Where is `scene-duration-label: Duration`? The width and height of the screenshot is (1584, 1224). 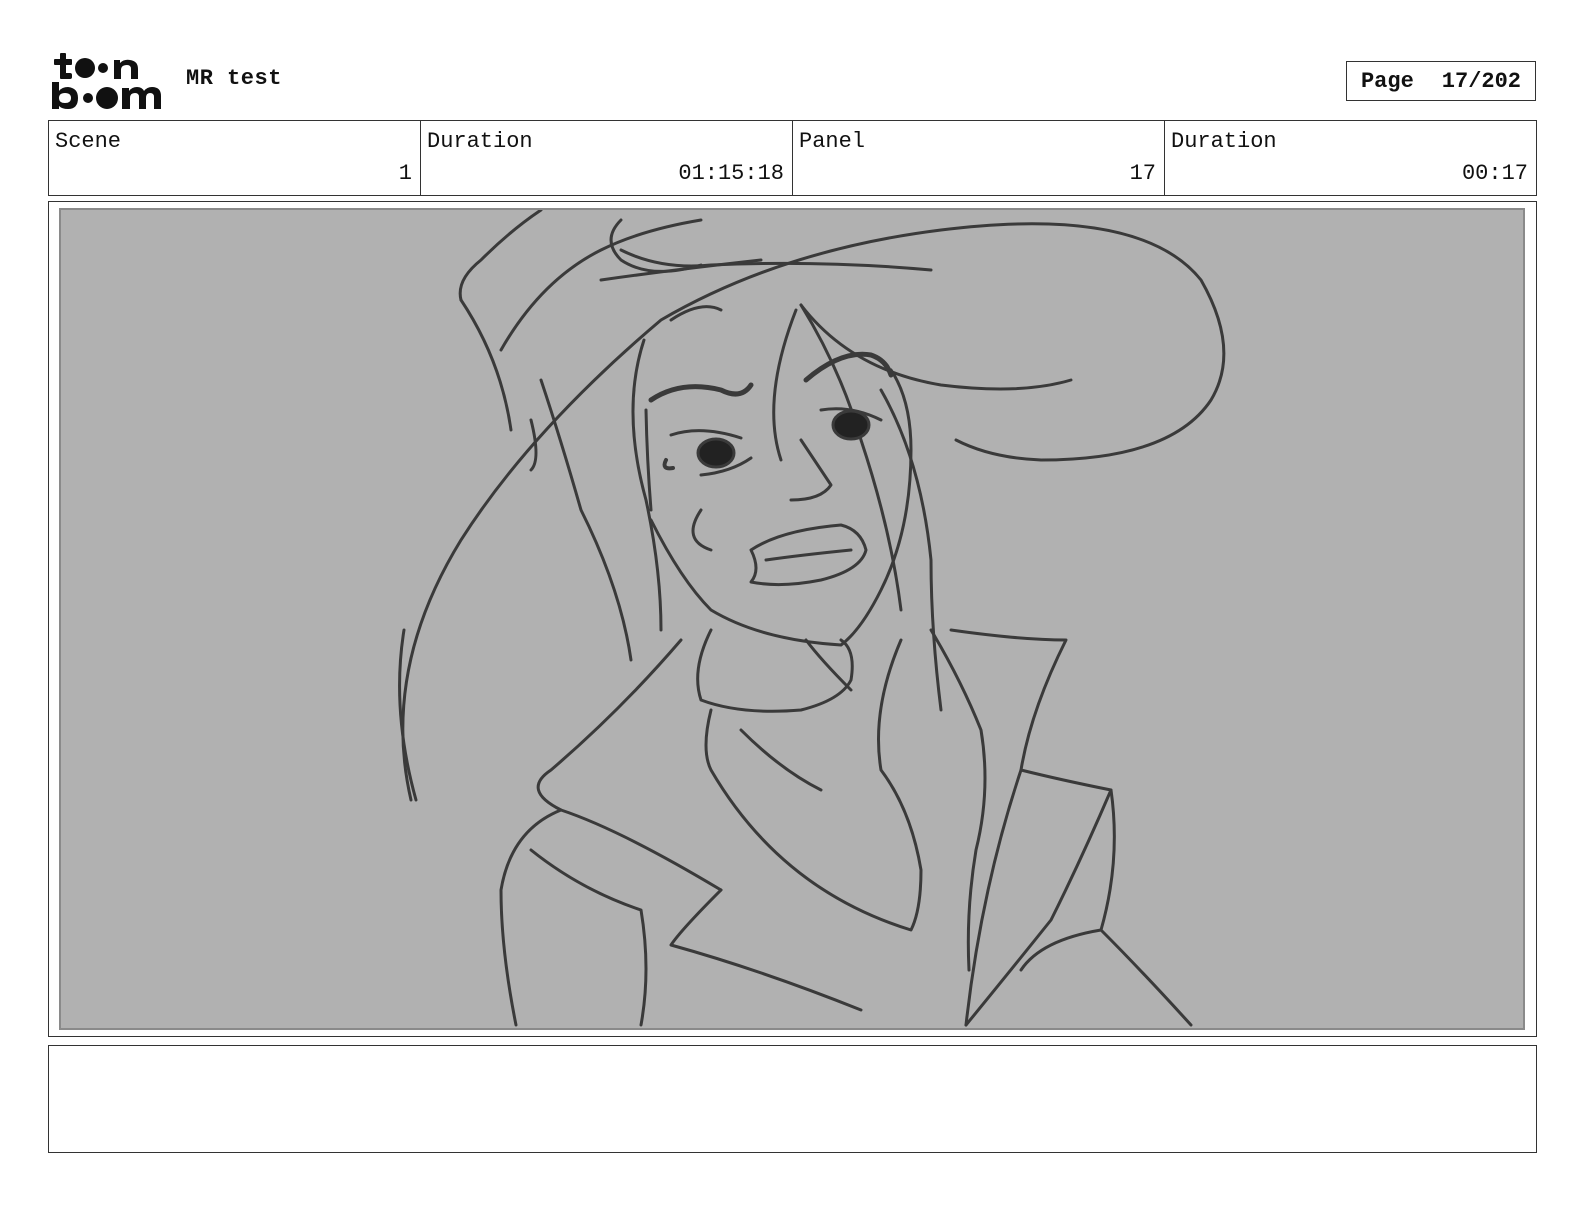
scene-duration-label: Duration is located at coordinates (480, 141).